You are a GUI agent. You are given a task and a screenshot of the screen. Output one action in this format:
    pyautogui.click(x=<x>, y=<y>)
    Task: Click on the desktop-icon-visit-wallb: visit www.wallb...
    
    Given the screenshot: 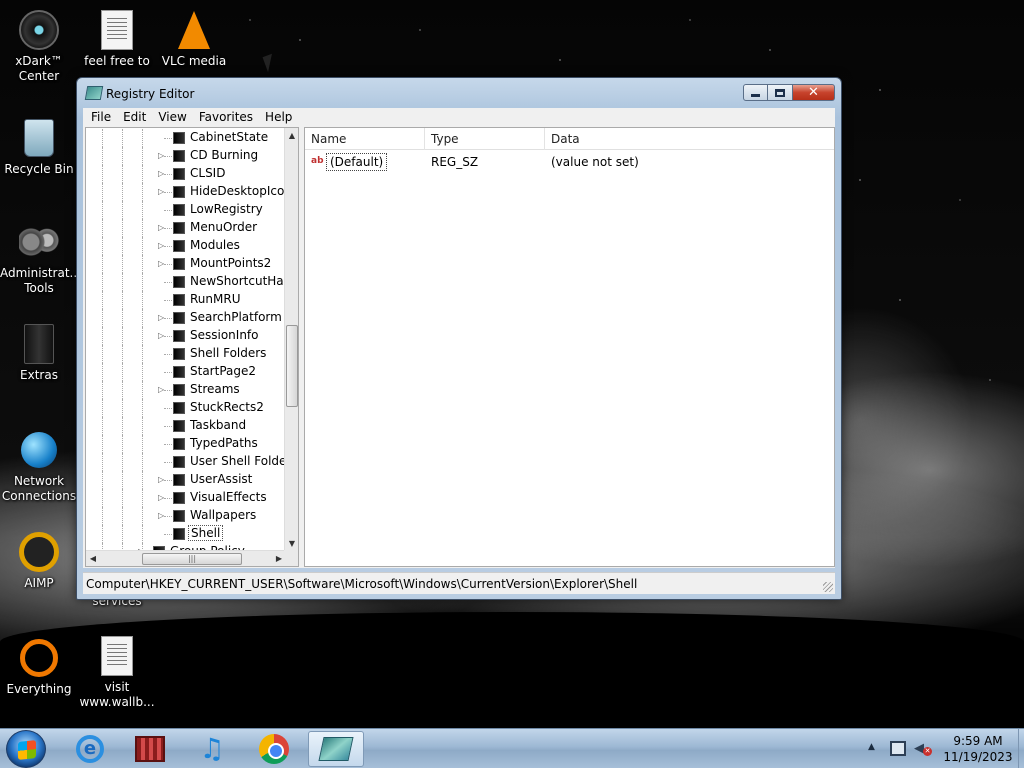 What is the action you would take?
    pyautogui.click(x=117, y=672)
    